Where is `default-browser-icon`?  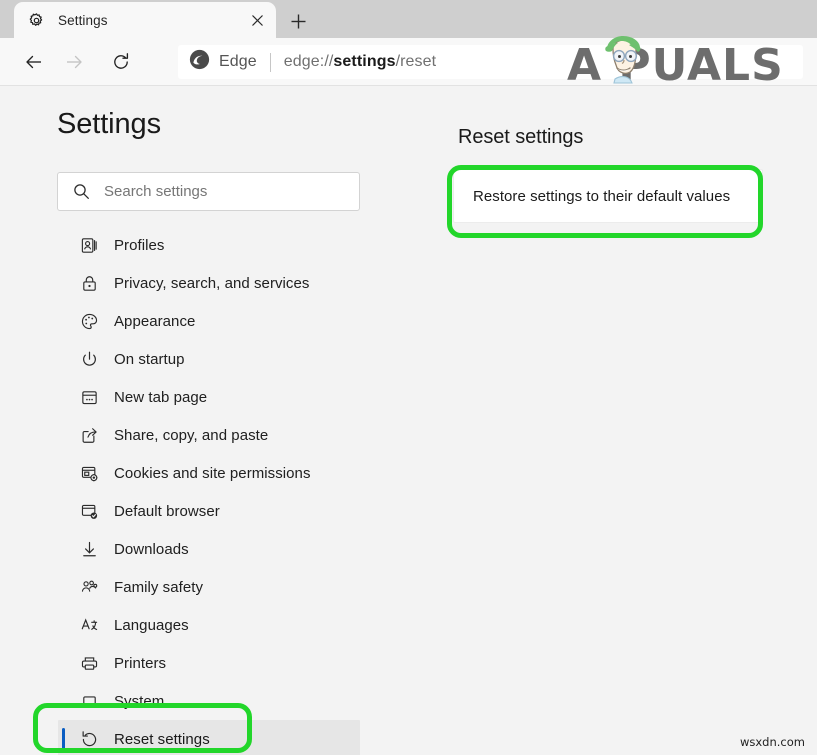
default-browser-icon is located at coordinates (89, 511).